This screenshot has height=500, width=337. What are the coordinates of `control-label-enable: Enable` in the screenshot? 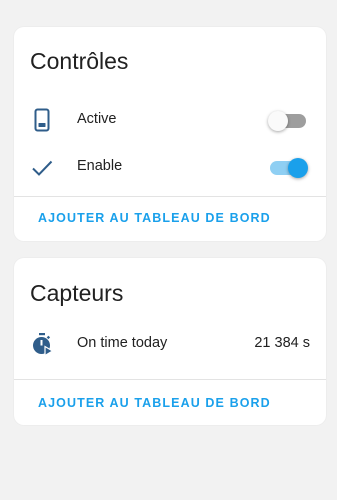 It's located at (100, 166).